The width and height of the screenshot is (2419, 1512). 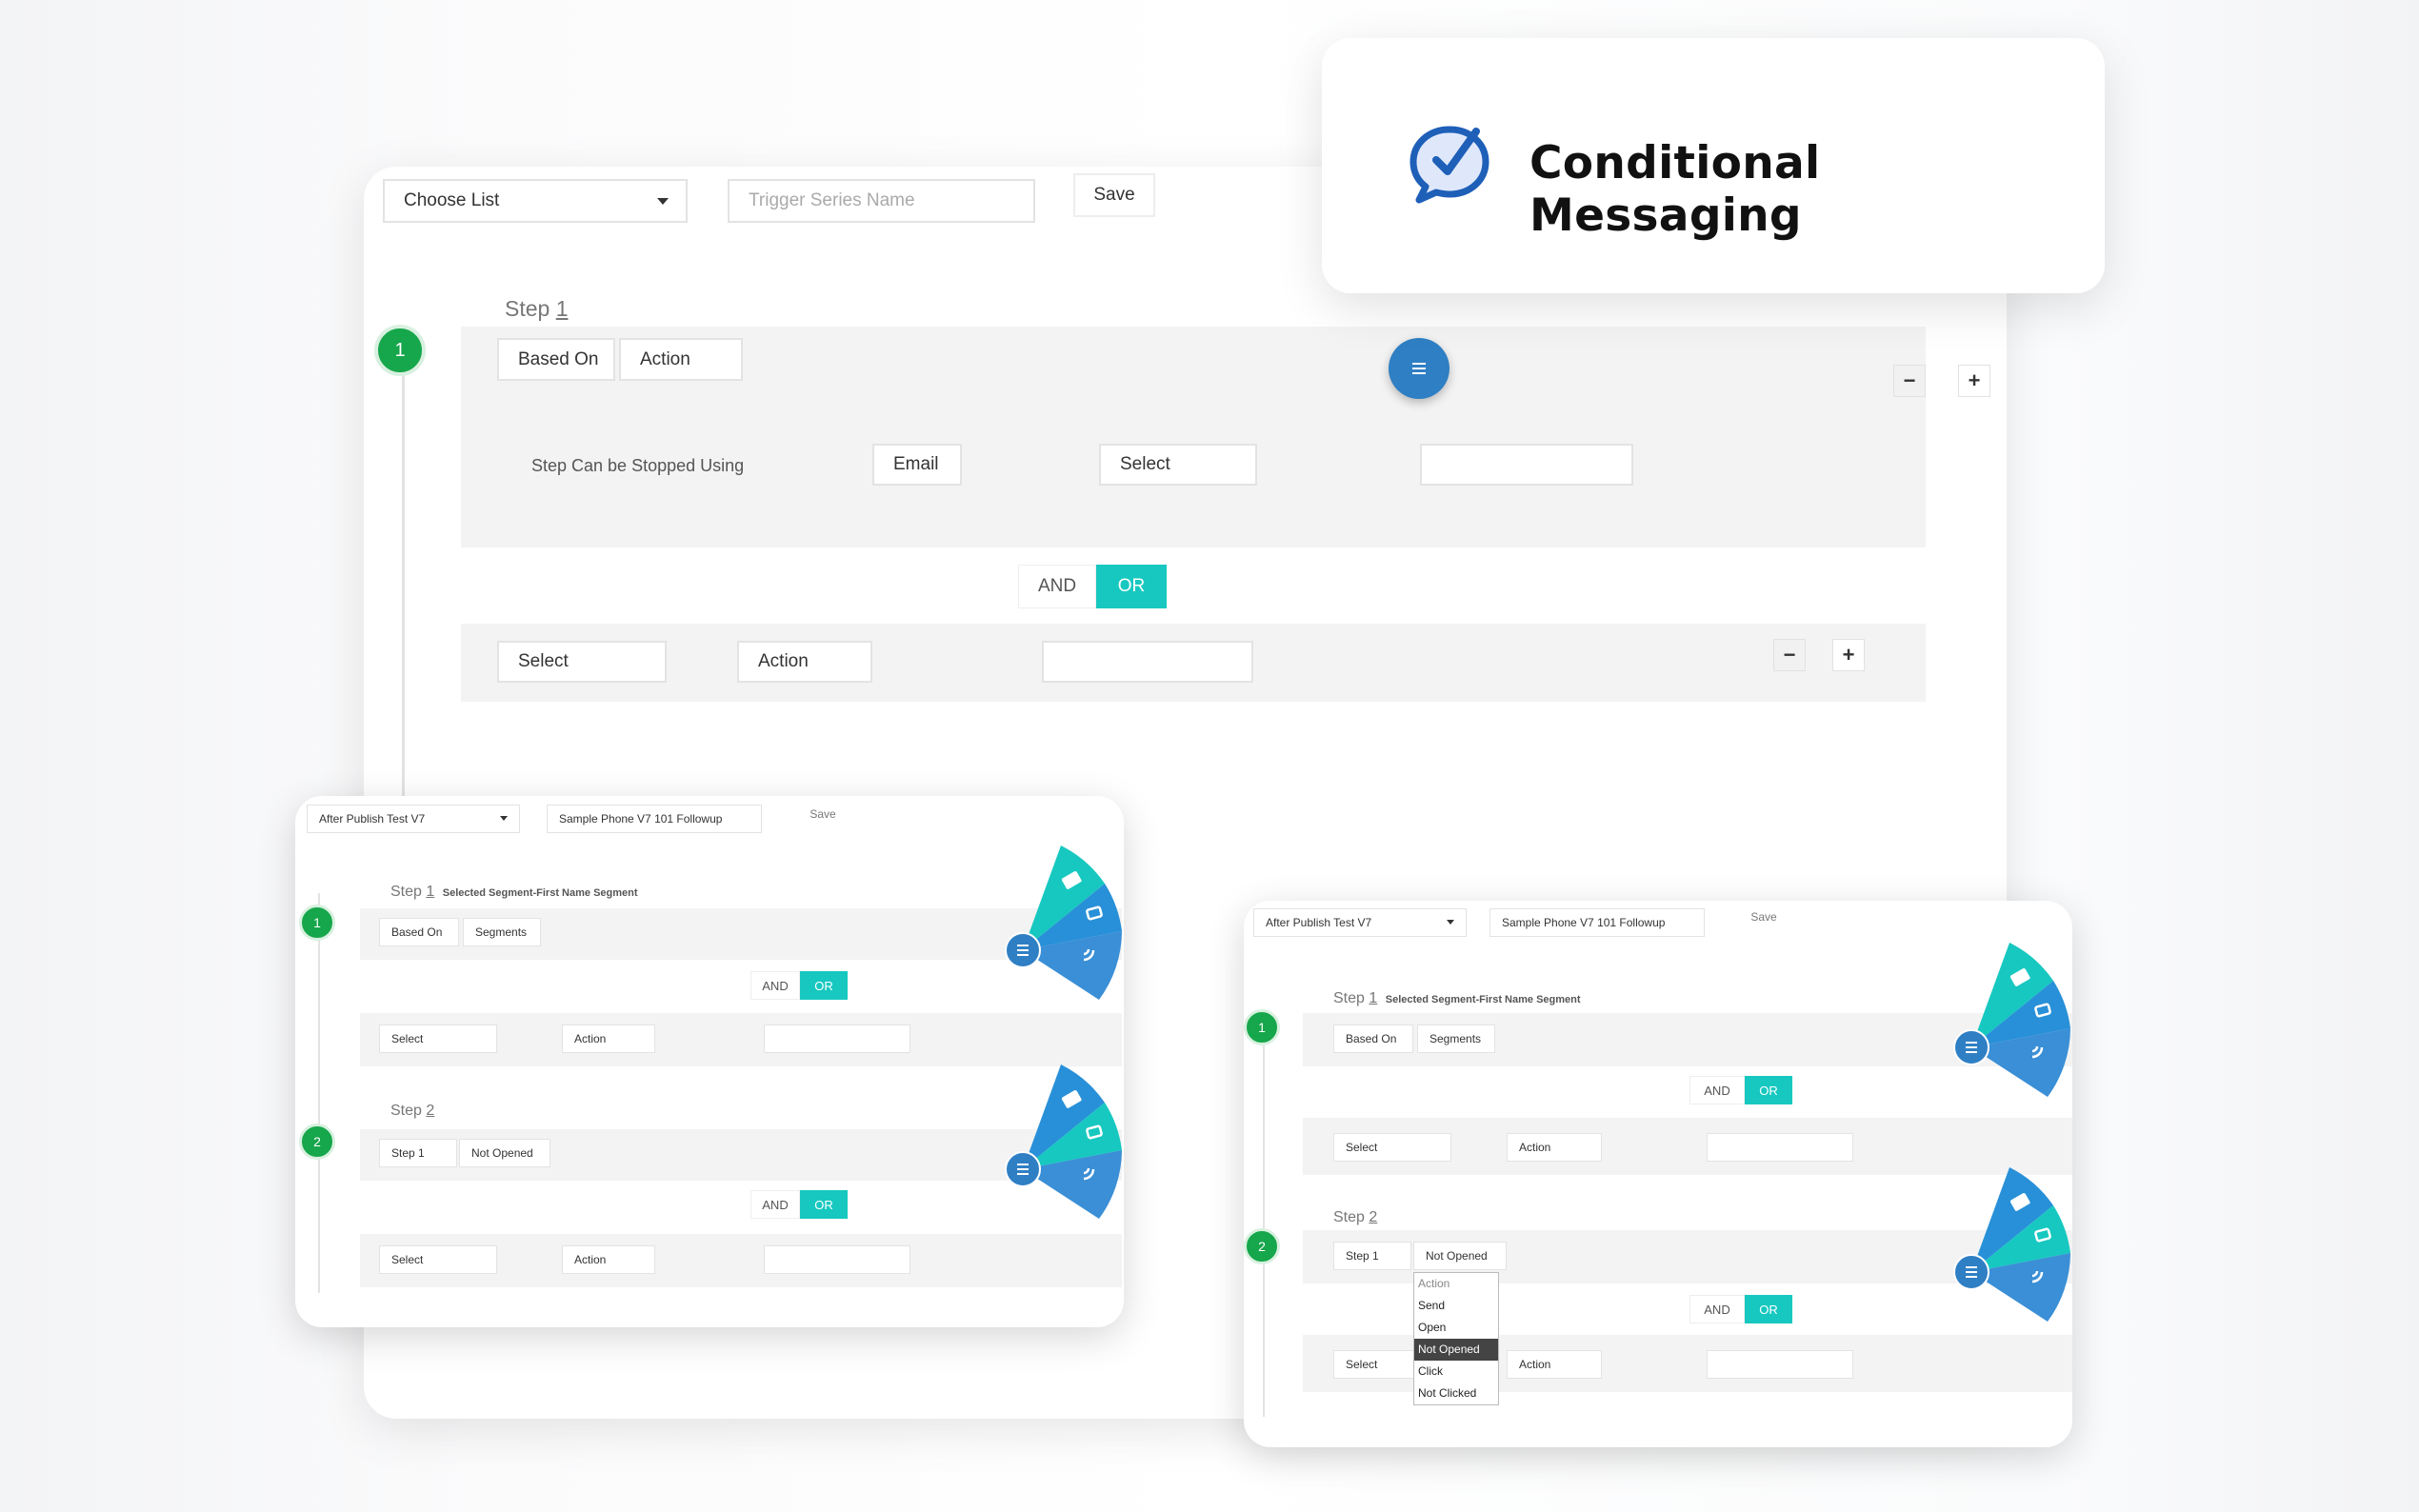 I want to click on step2-badge: 2, so click(x=1262, y=1246).